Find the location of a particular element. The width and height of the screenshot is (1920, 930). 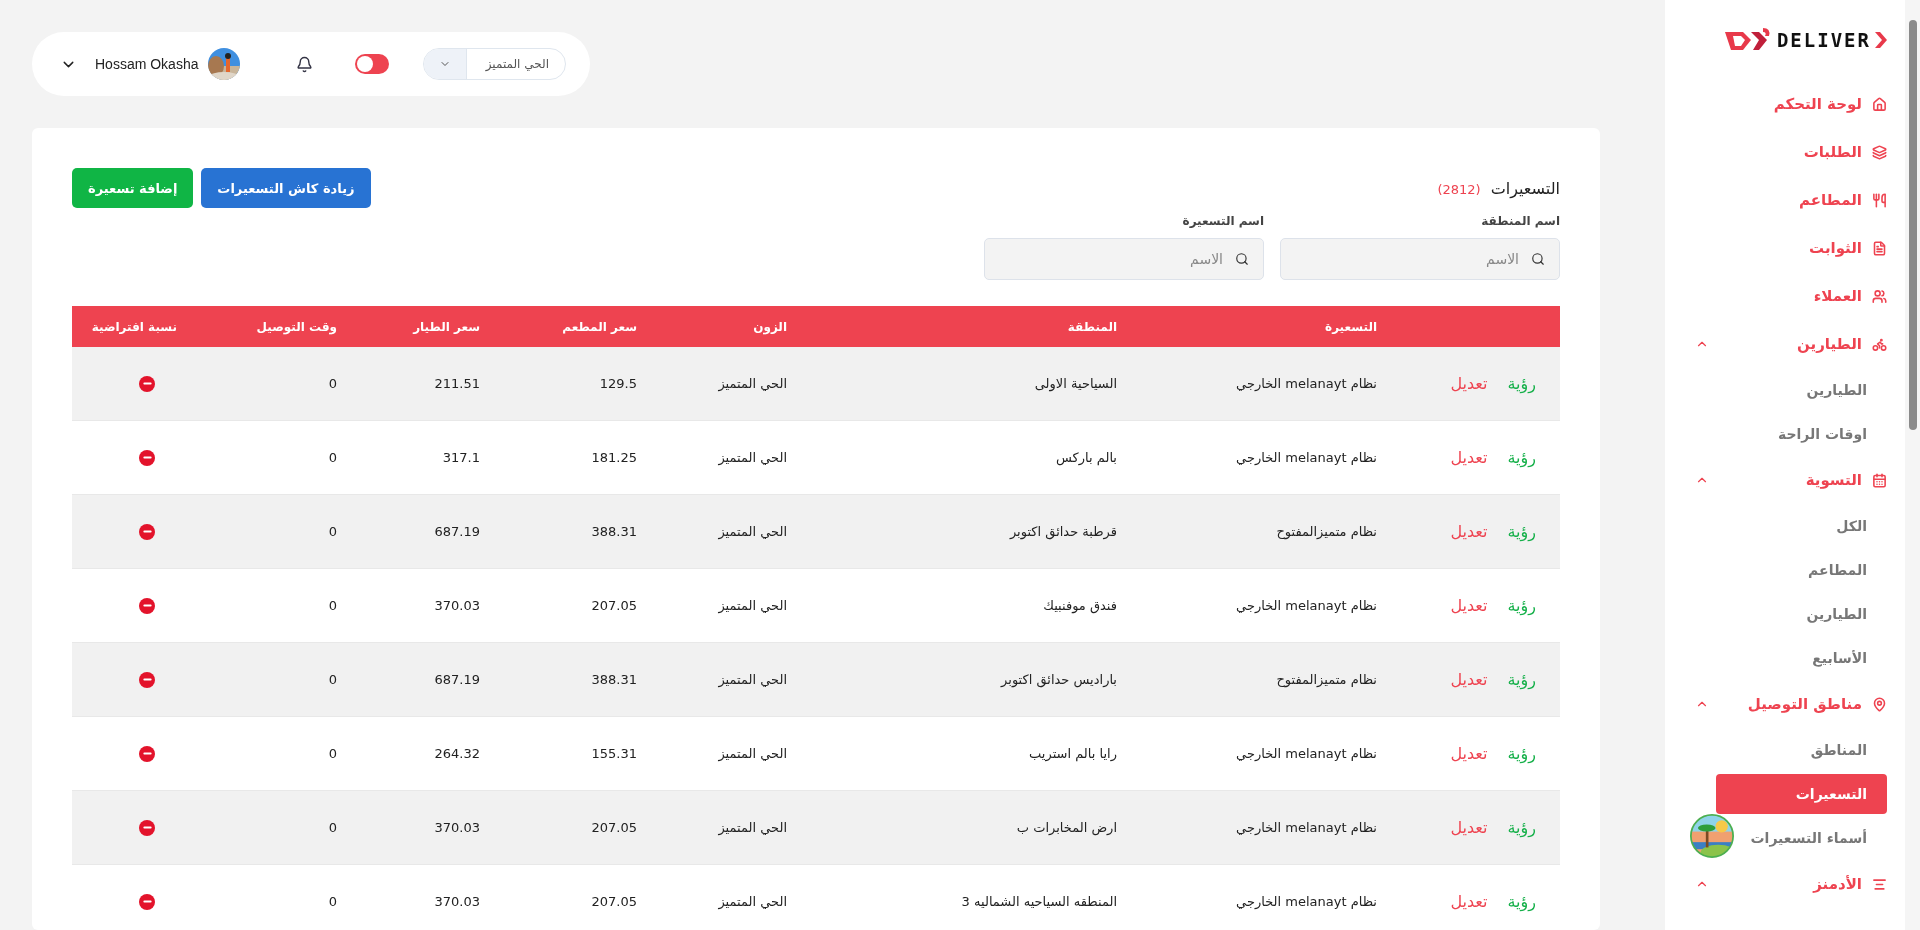

sidebar-subitem: المناطق is located at coordinates (1838, 750).